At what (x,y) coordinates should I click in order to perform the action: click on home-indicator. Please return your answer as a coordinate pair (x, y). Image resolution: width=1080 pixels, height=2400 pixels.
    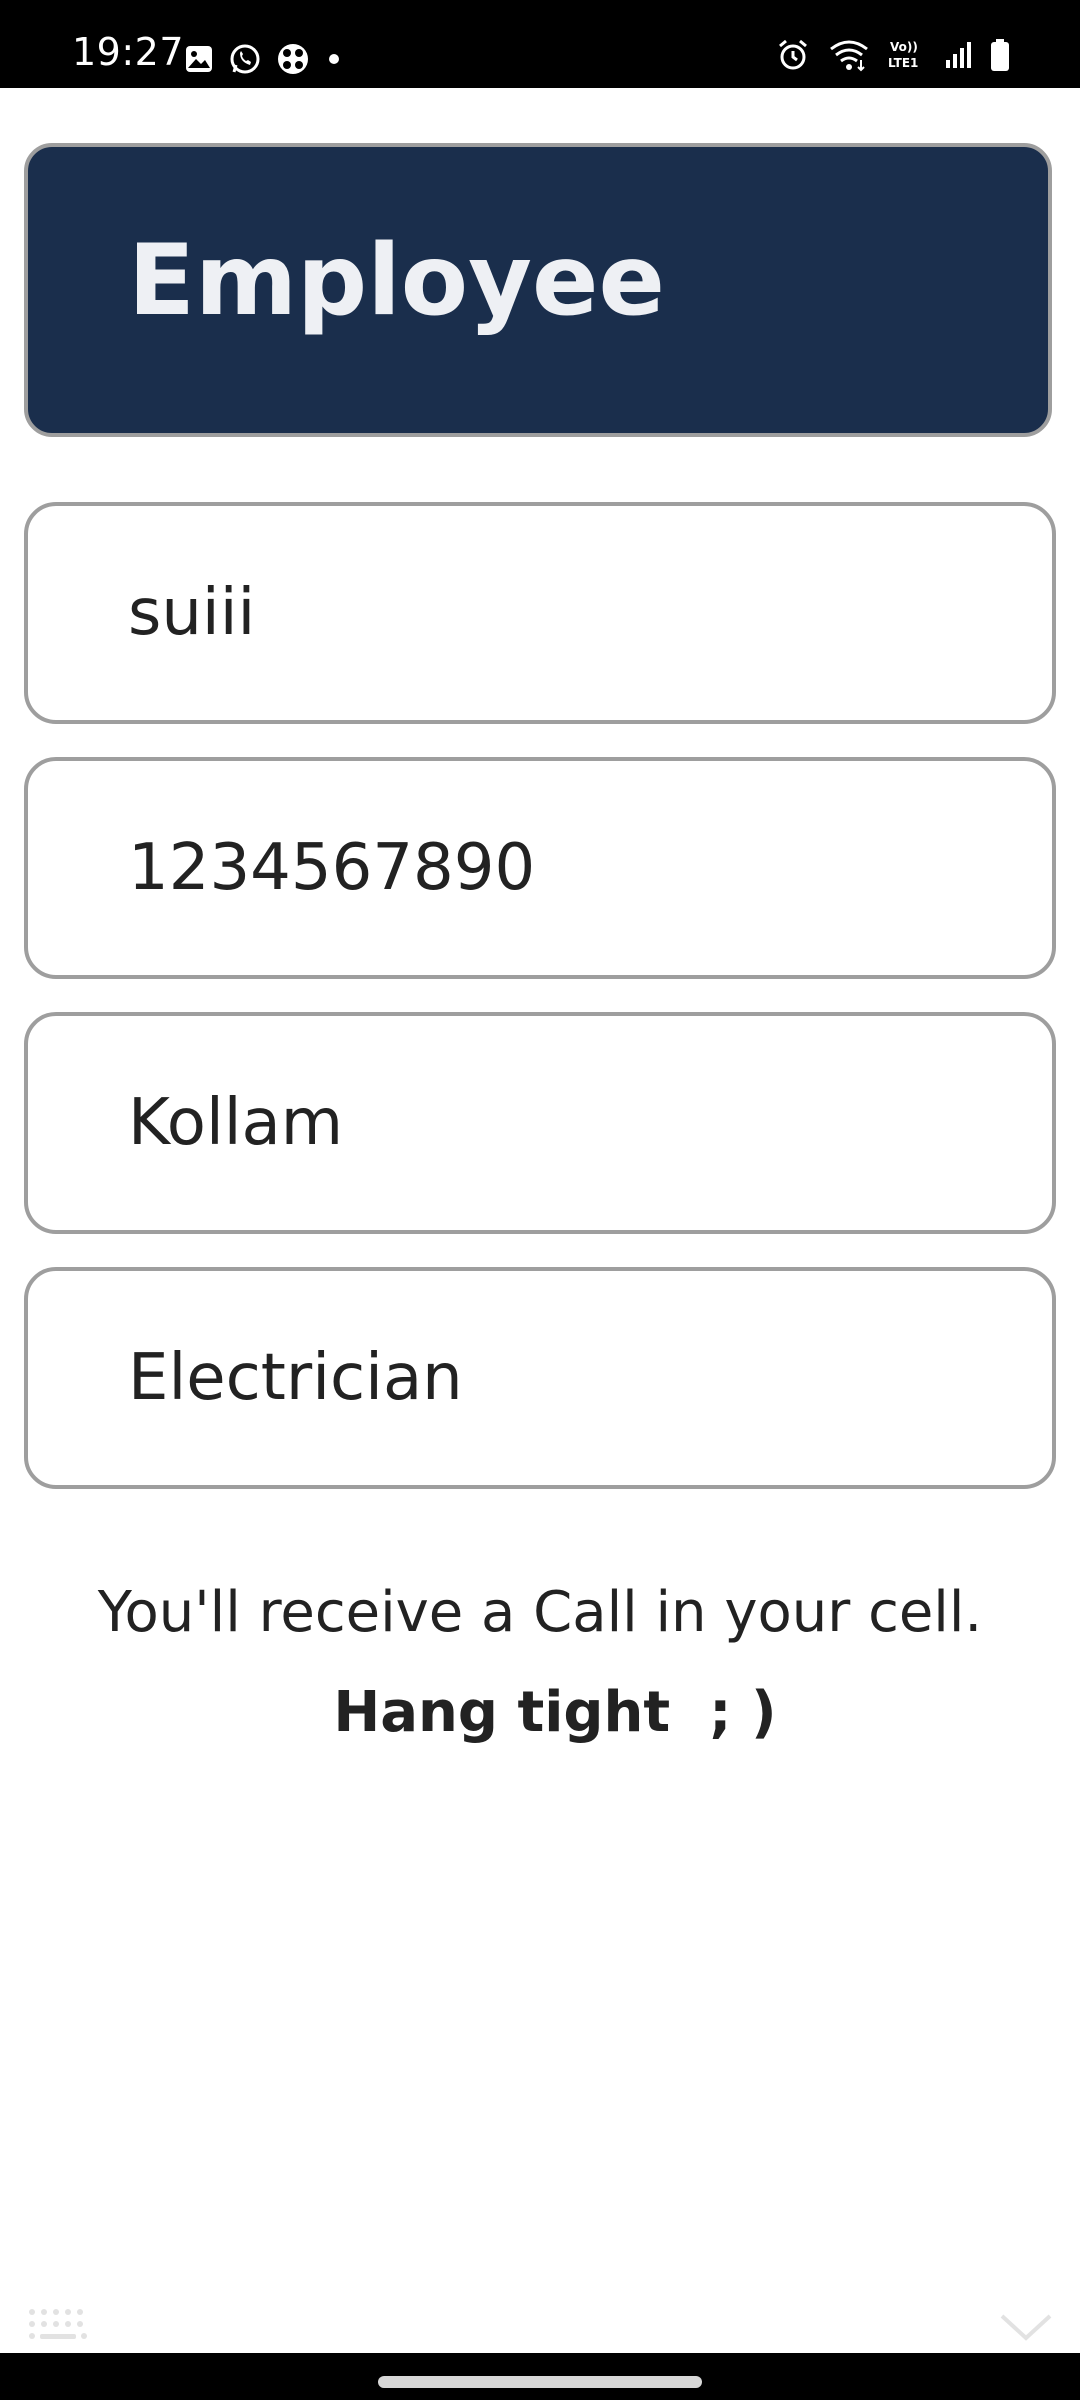
    Looking at the image, I should click on (540, 2382).